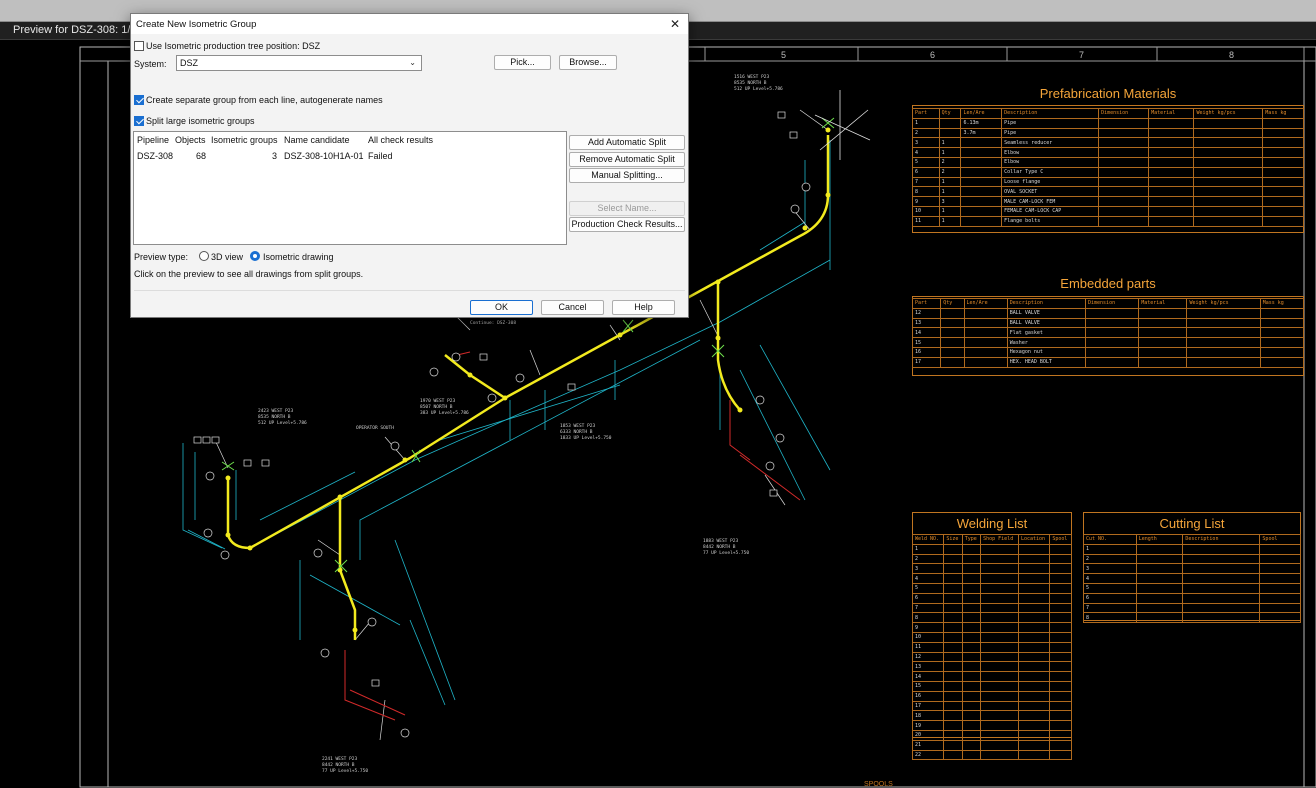 The width and height of the screenshot is (1316, 788). Describe the element at coordinates (153, 140) in the screenshot. I see `col-header-pipeline: Pipeline` at that location.